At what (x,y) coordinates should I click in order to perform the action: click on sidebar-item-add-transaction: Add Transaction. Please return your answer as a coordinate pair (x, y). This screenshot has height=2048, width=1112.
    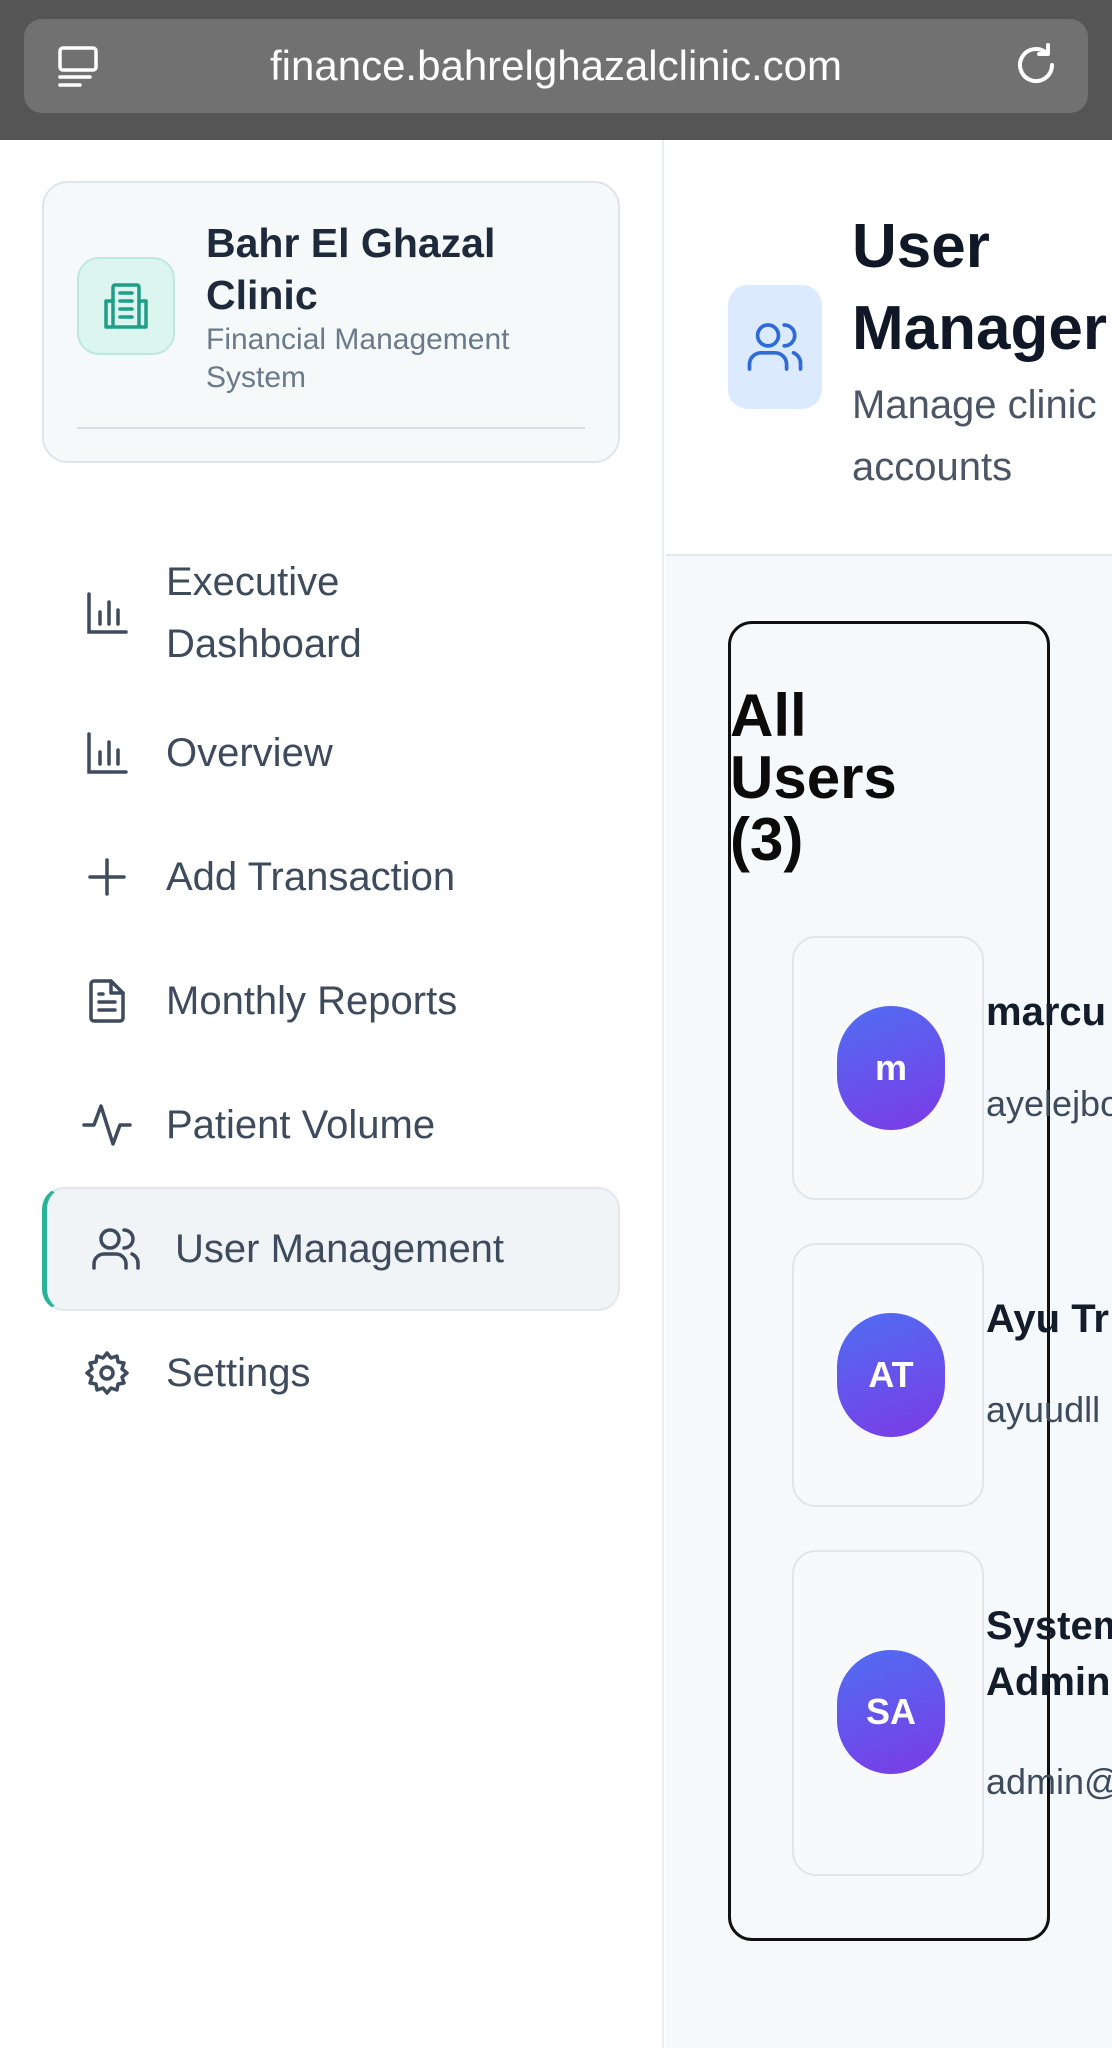
    Looking at the image, I should click on (331, 877).